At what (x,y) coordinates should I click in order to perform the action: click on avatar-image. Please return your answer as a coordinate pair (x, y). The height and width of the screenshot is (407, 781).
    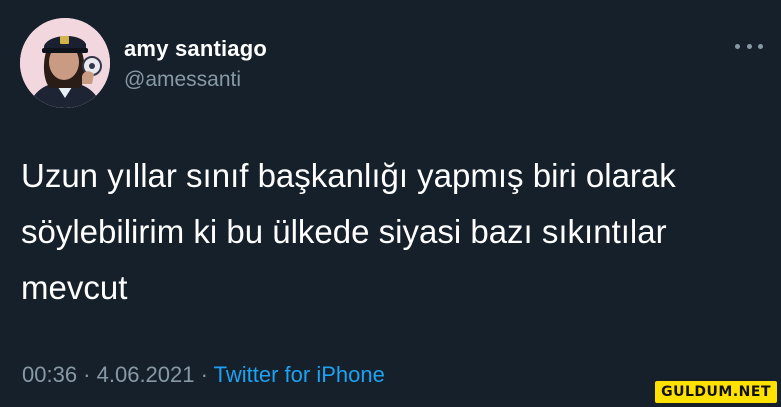
    Looking at the image, I should click on (65, 63).